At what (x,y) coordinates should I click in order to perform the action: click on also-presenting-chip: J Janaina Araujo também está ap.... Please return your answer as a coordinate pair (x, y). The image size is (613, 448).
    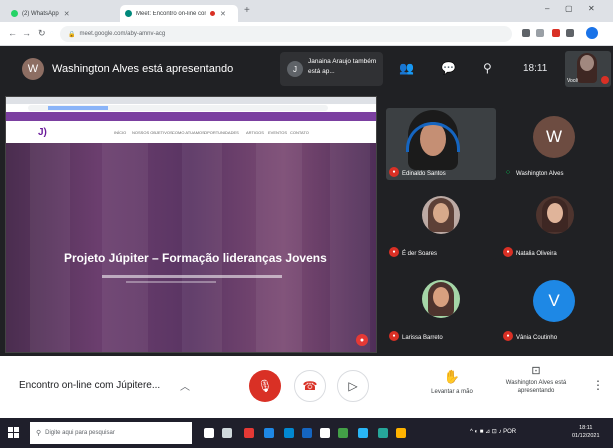
    Looking at the image, I should click on (331, 69).